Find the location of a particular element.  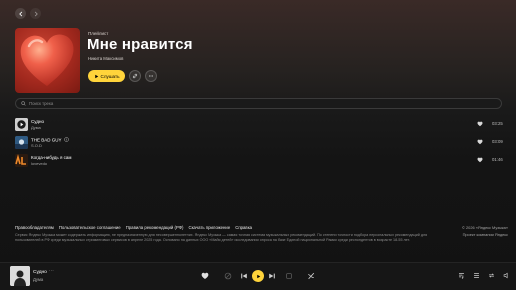

track-search is located at coordinates (258, 103).